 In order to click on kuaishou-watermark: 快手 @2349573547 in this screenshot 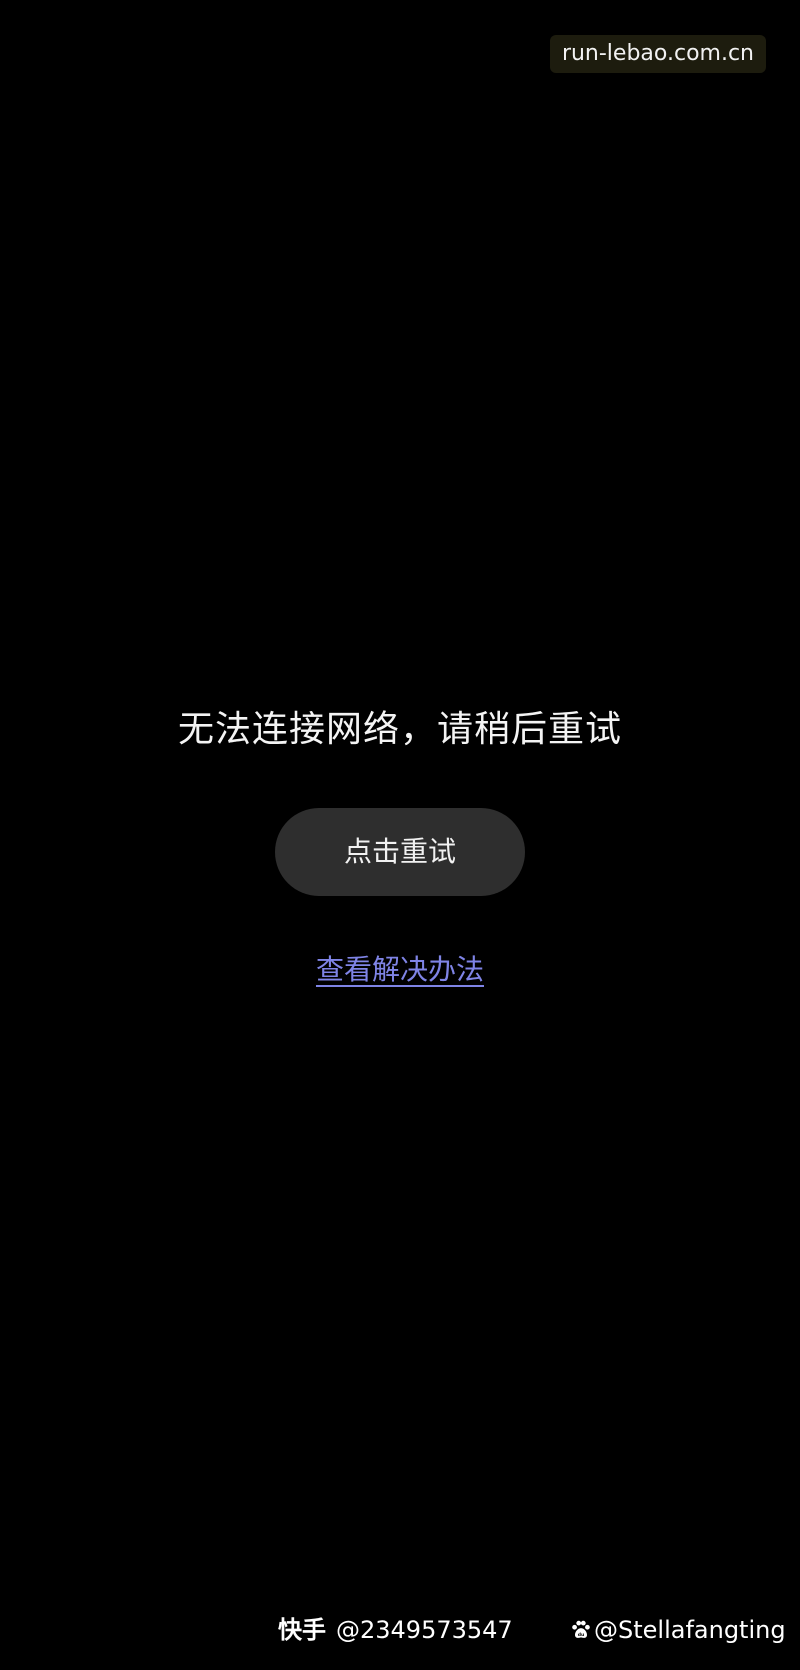, I will do `click(395, 1630)`.